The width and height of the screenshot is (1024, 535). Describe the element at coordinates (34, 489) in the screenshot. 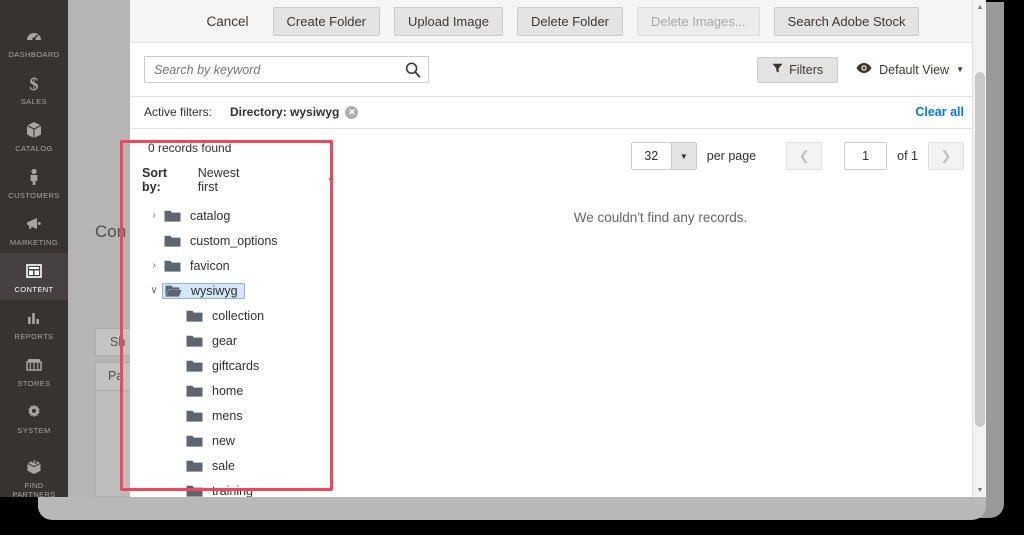

I see `sidebar-label-find-partners-line1: FIND PARTNERS` at that location.